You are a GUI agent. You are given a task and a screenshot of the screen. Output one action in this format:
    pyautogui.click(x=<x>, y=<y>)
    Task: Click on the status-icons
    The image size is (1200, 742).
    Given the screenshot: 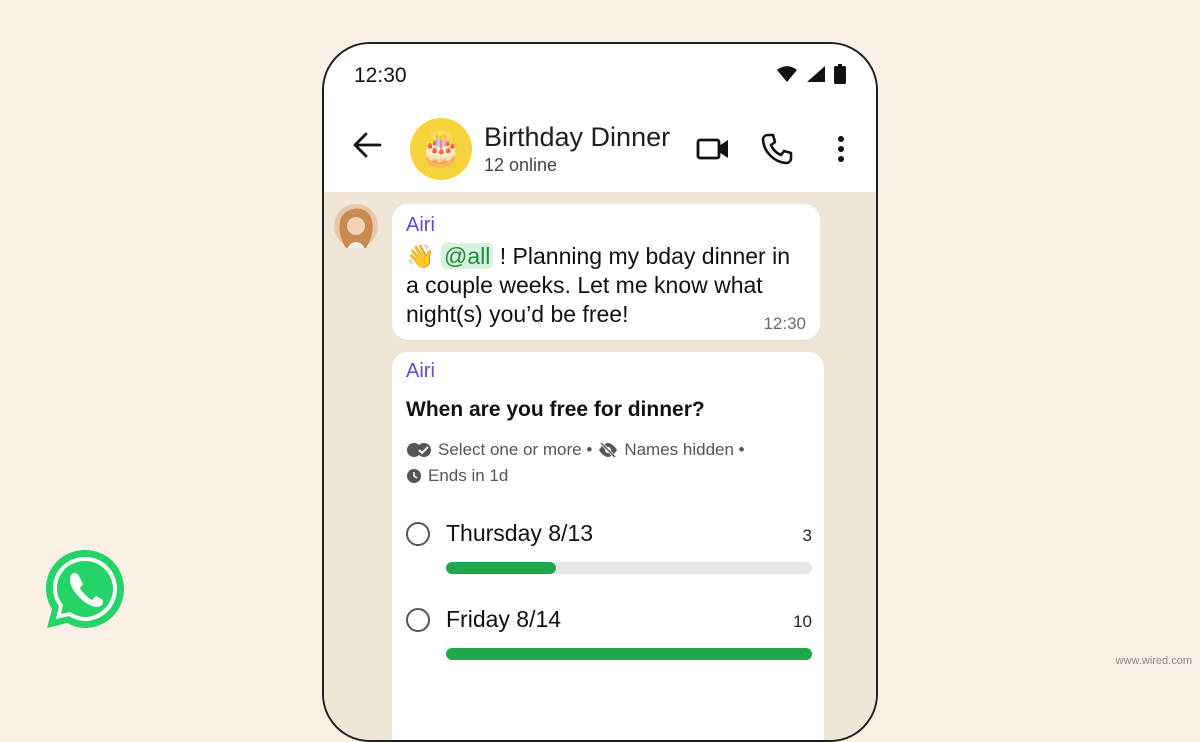 What is the action you would take?
    pyautogui.click(x=811, y=74)
    